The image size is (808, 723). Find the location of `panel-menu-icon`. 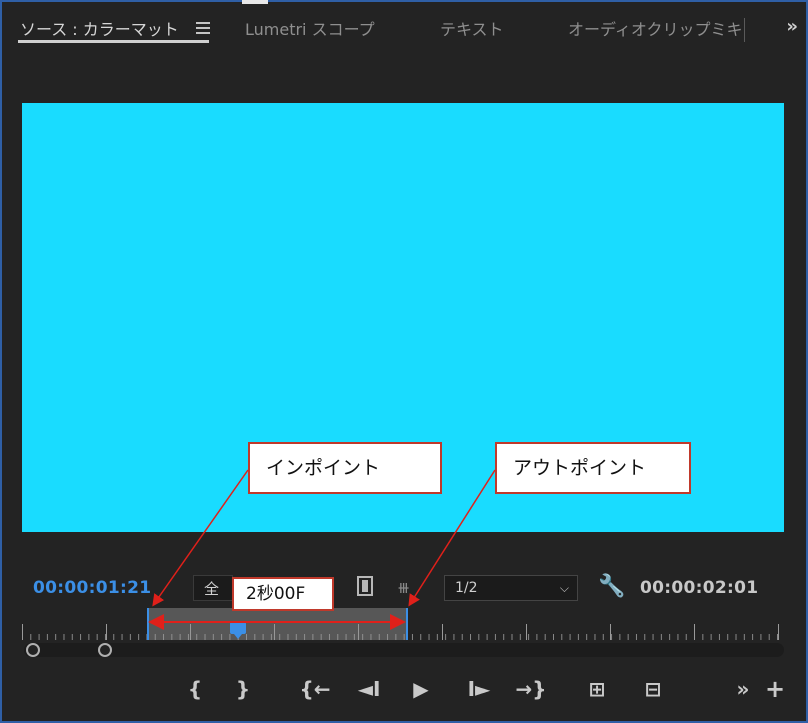

panel-menu-icon is located at coordinates (203, 28).